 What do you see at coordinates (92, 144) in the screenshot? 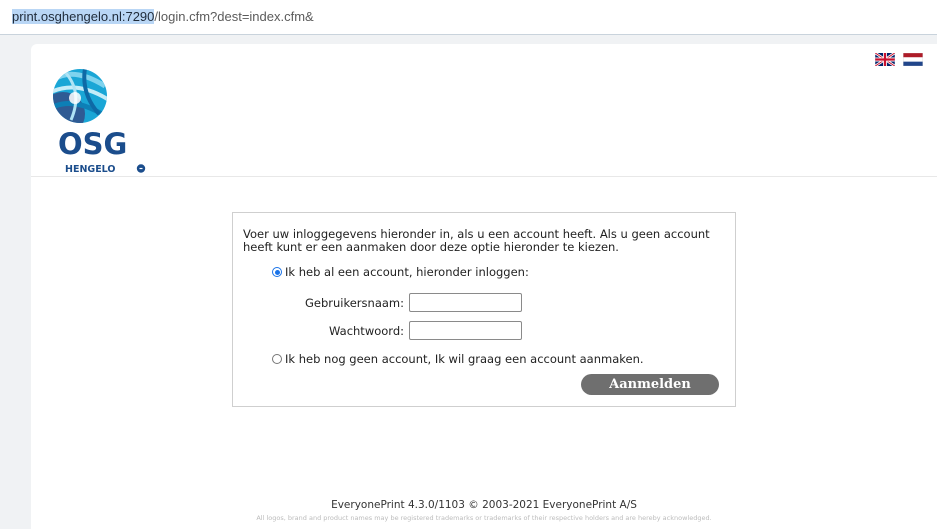
I see `logo-brand-text: OSG` at bounding box center [92, 144].